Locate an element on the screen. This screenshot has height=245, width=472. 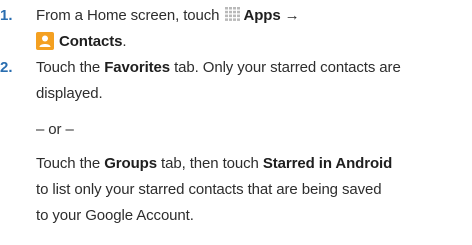
step-line: displayed. is located at coordinates (252, 94).